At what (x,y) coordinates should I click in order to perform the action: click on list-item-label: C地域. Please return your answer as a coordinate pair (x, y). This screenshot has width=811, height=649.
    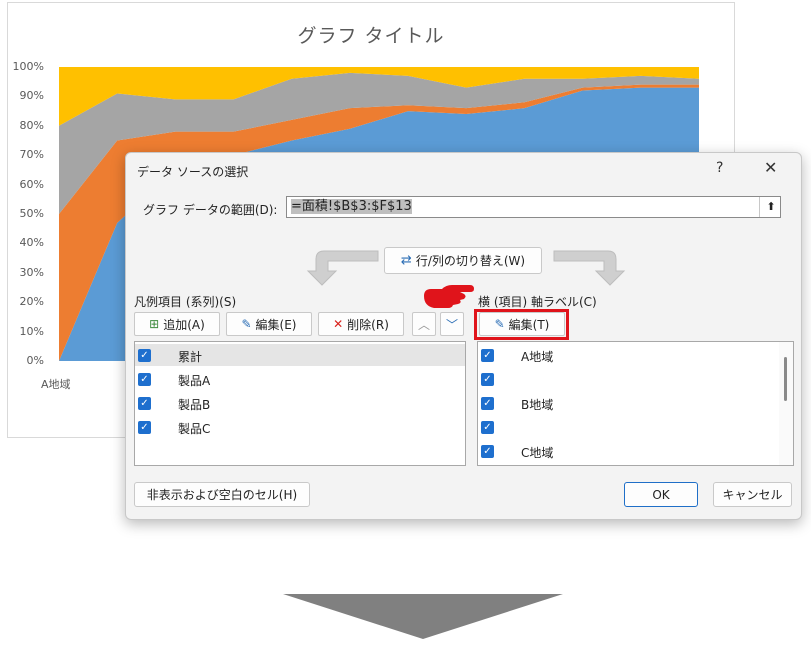
    Looking at the image, I should click on (537, 453).